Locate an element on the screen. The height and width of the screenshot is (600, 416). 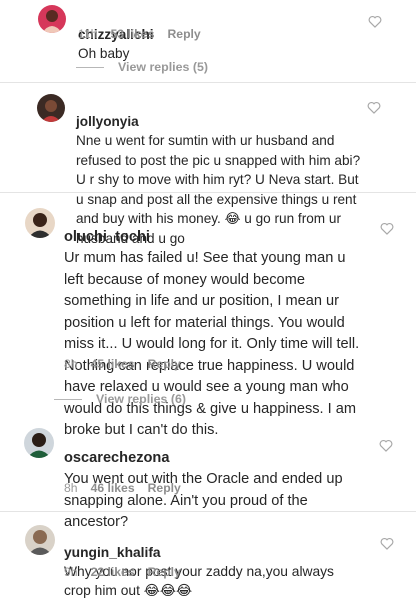
view-replies-button: View replies (5) is located at coordinates (142, 67).